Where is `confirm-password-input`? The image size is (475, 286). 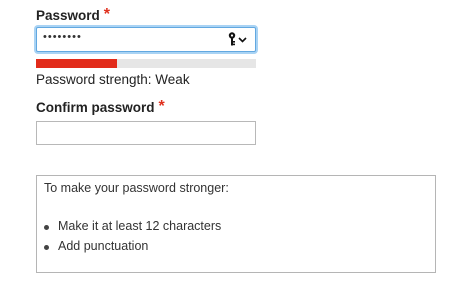 confirm-password-input is located at coordinates (146, 133).